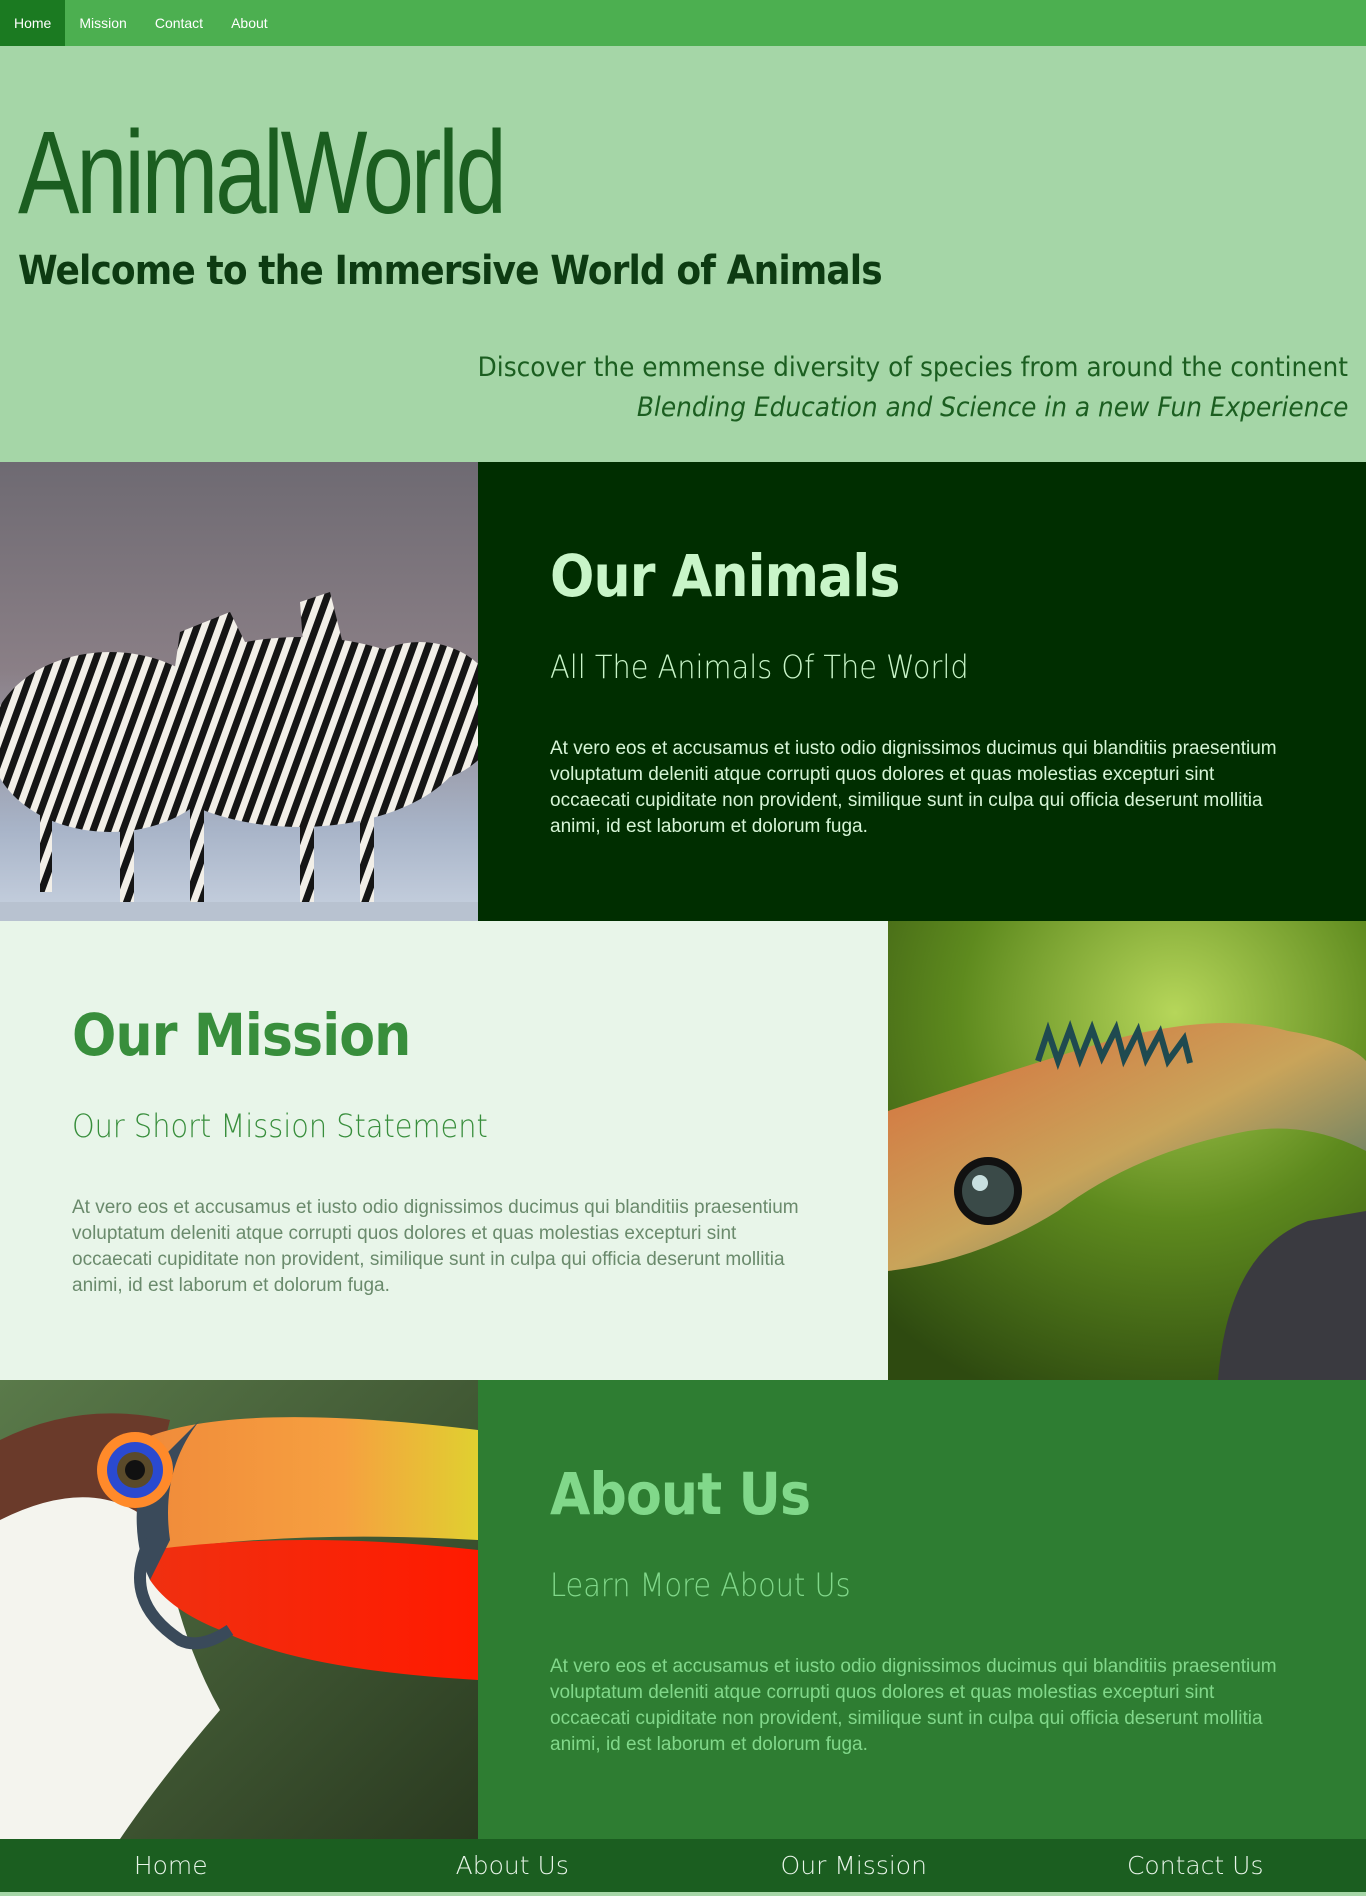  Describe the element at coordinates (759, 667) in the screenshot. I see `animals-subtitle: All The Animals Of The World` at that location.